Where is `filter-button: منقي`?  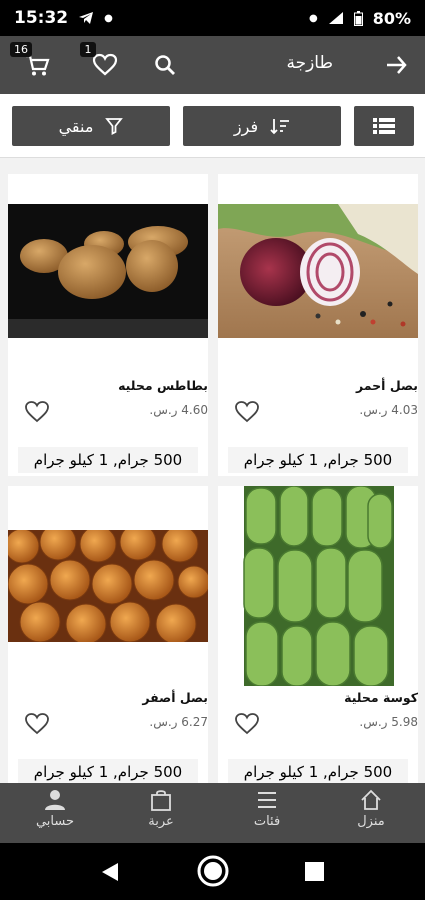 filter-button: منقي is located at coordinates (91, 126).